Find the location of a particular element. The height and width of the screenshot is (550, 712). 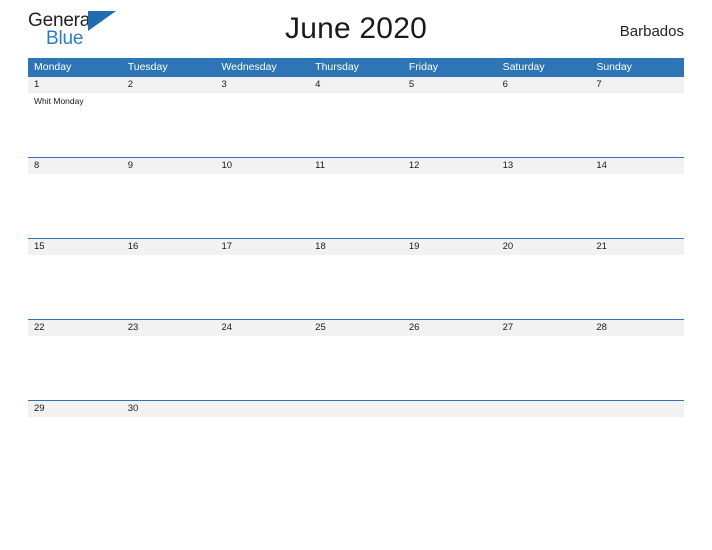

day-number: 28 is located at coordinates (637, 328).